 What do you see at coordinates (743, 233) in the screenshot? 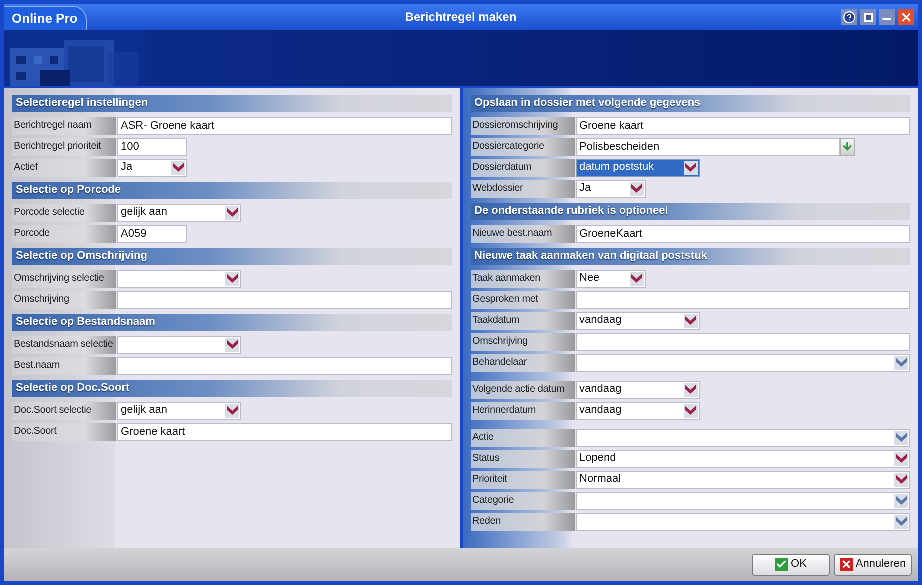
I see `text-field: GroeneKaart` at bounding box center [743, 233].